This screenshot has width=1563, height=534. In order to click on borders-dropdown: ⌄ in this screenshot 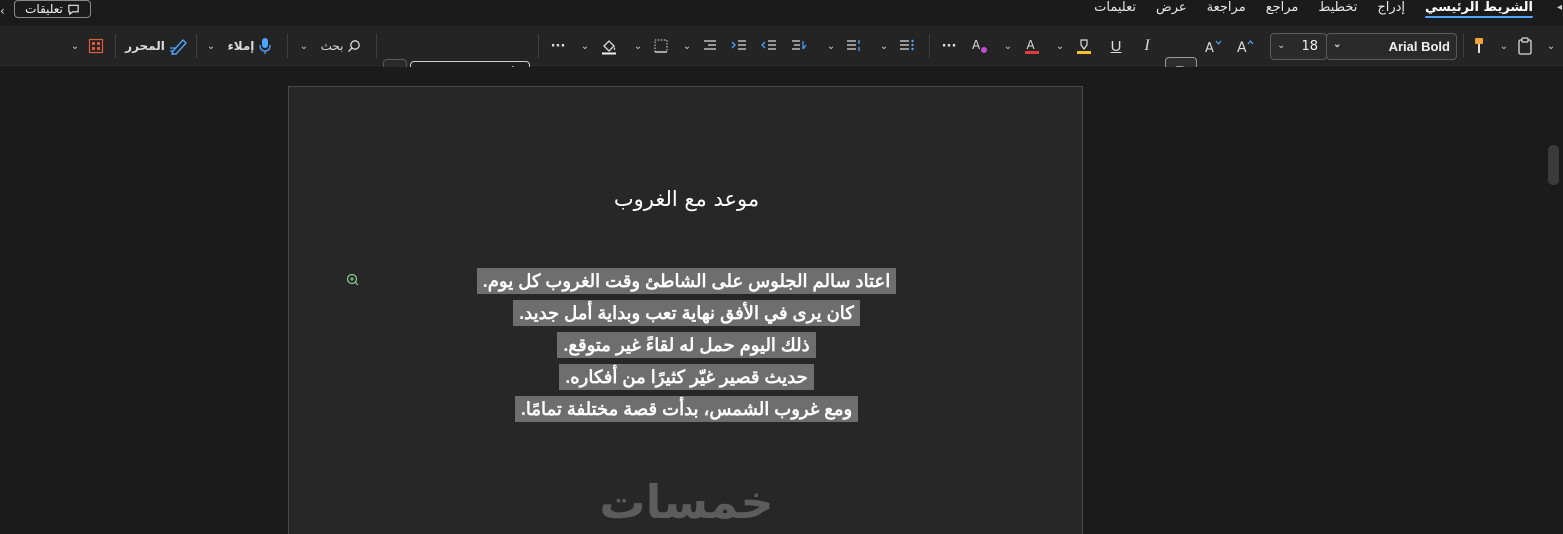, I will do `click(638, 46)`.